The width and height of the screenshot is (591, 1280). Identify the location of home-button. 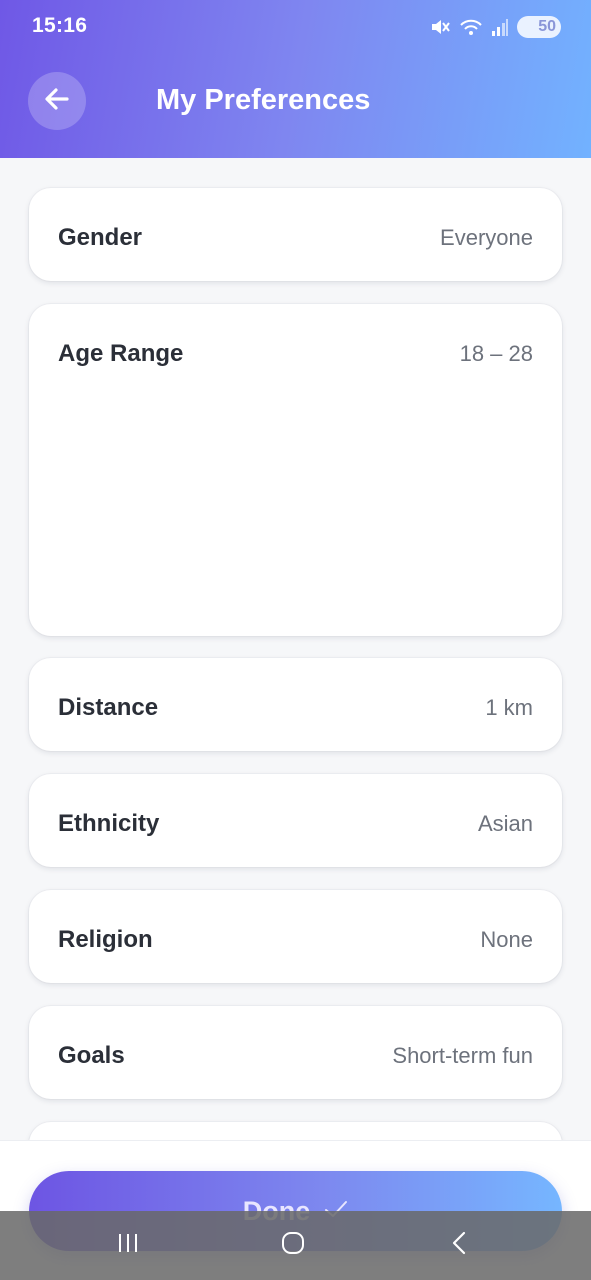
(293, 1245).